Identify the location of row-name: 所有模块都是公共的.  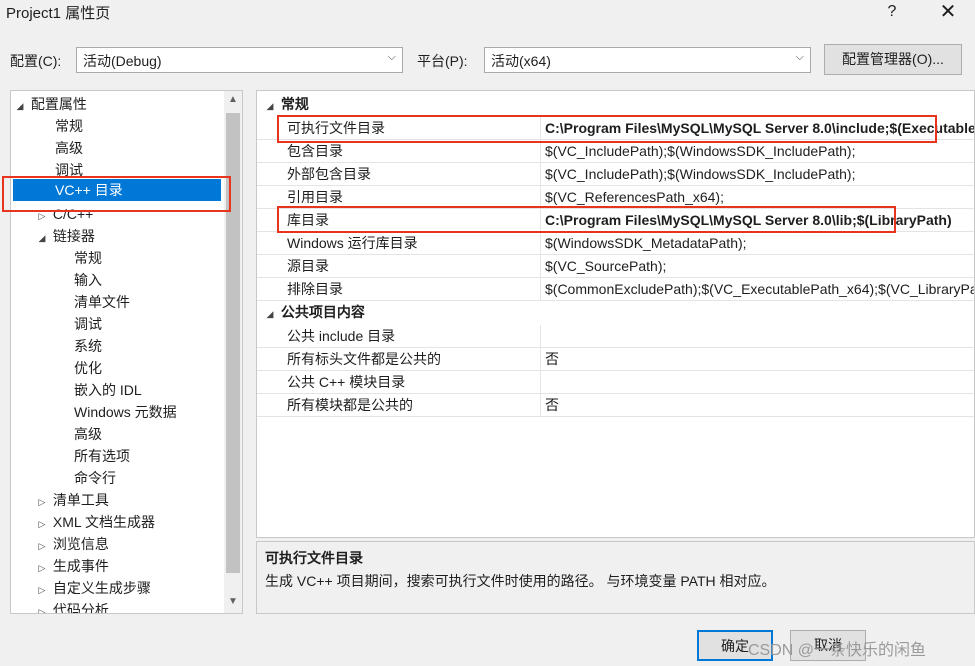
(350, 405).